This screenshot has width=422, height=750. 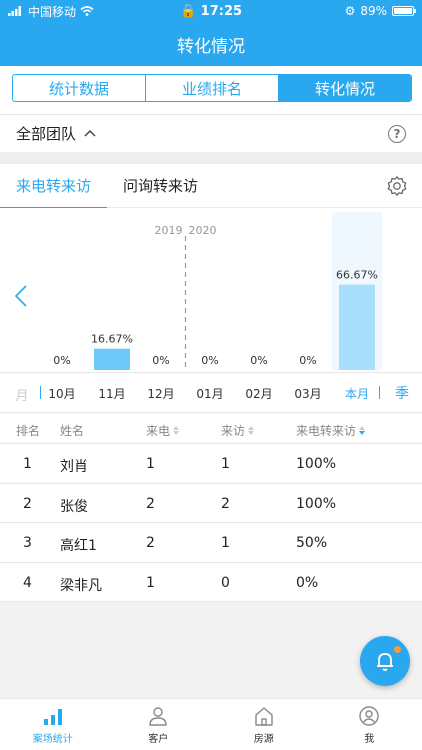 I want to click on cell-rank: 3, so click(x=27, y=543).